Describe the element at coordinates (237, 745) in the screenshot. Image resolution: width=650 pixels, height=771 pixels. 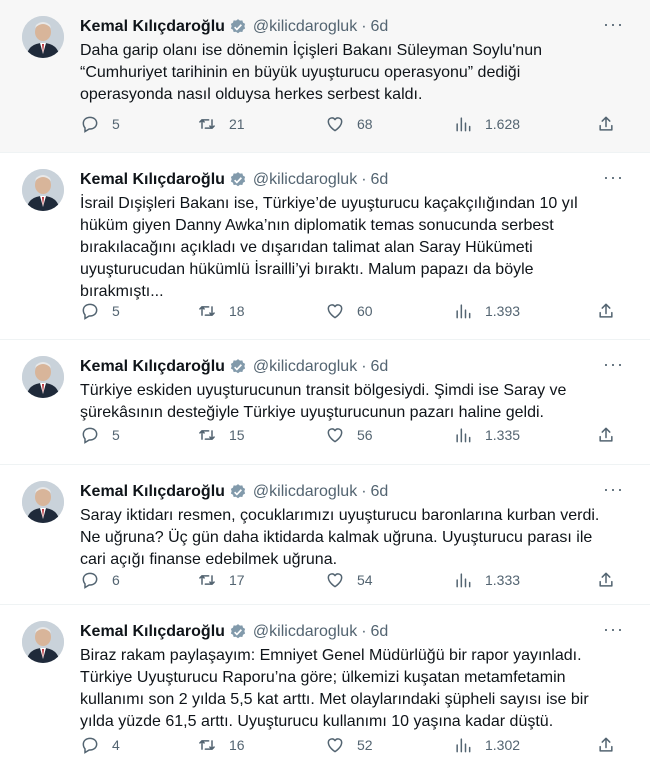
I see `retweet-count: 16` at that location.